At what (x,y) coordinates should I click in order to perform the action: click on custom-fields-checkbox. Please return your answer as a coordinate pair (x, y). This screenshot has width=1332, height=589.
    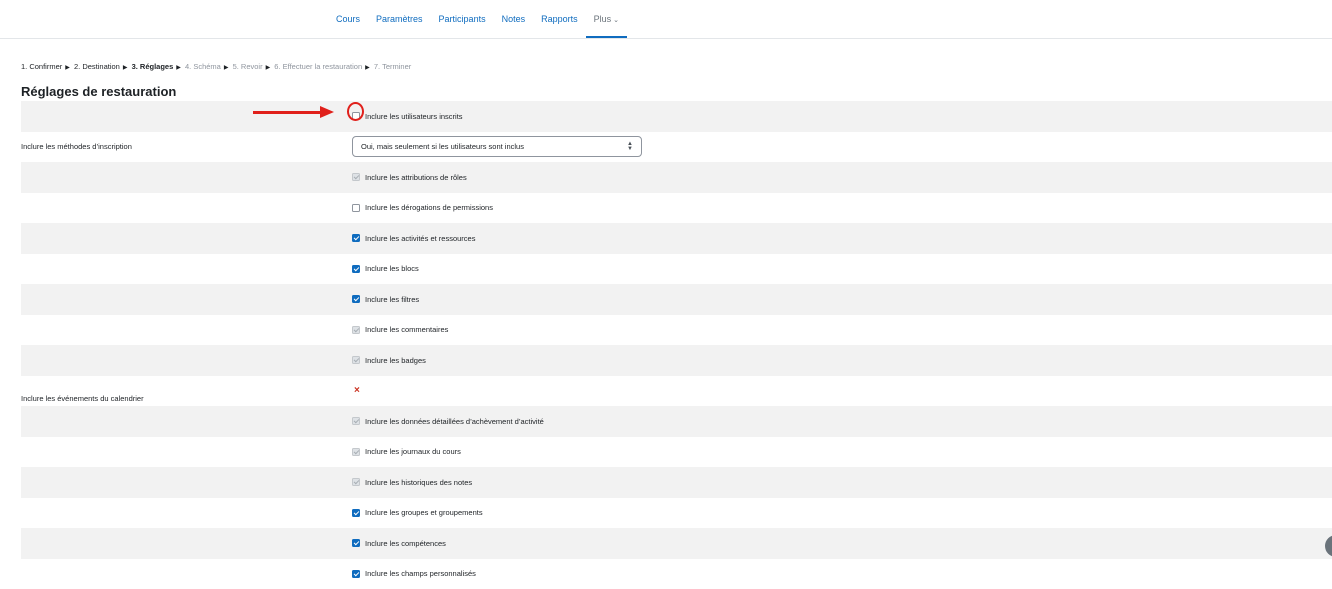
    Looking at the image, I should click on (356, 574).